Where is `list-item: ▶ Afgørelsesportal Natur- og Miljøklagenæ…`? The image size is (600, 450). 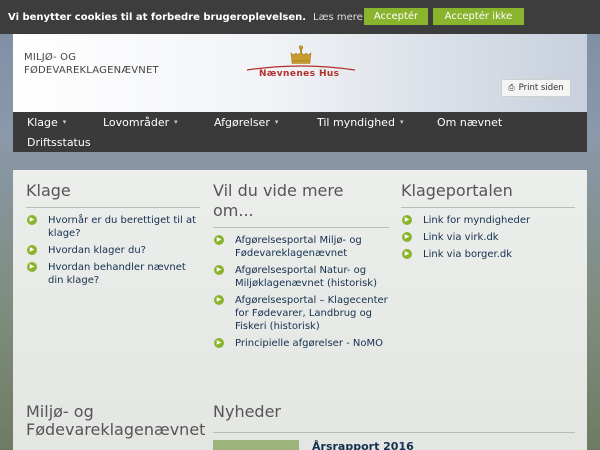 list-item: ▶ Afgørelsesportal Natur- og Miljøklagenæ… is located at coordinates (301, 277).